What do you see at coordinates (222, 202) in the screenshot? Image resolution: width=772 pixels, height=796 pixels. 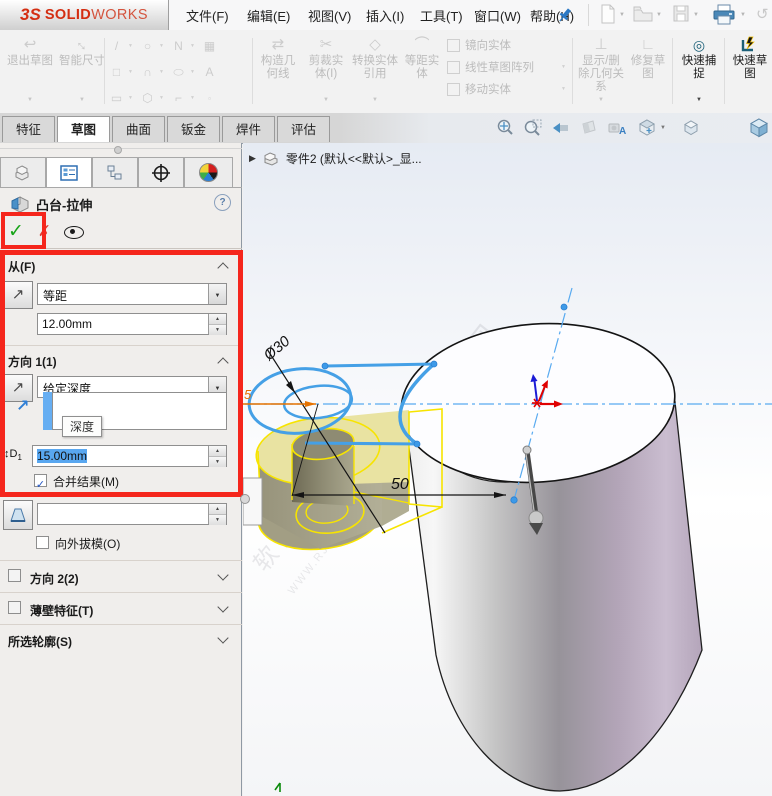 I see `help-icon: ?` at bounding box center [222, 202].